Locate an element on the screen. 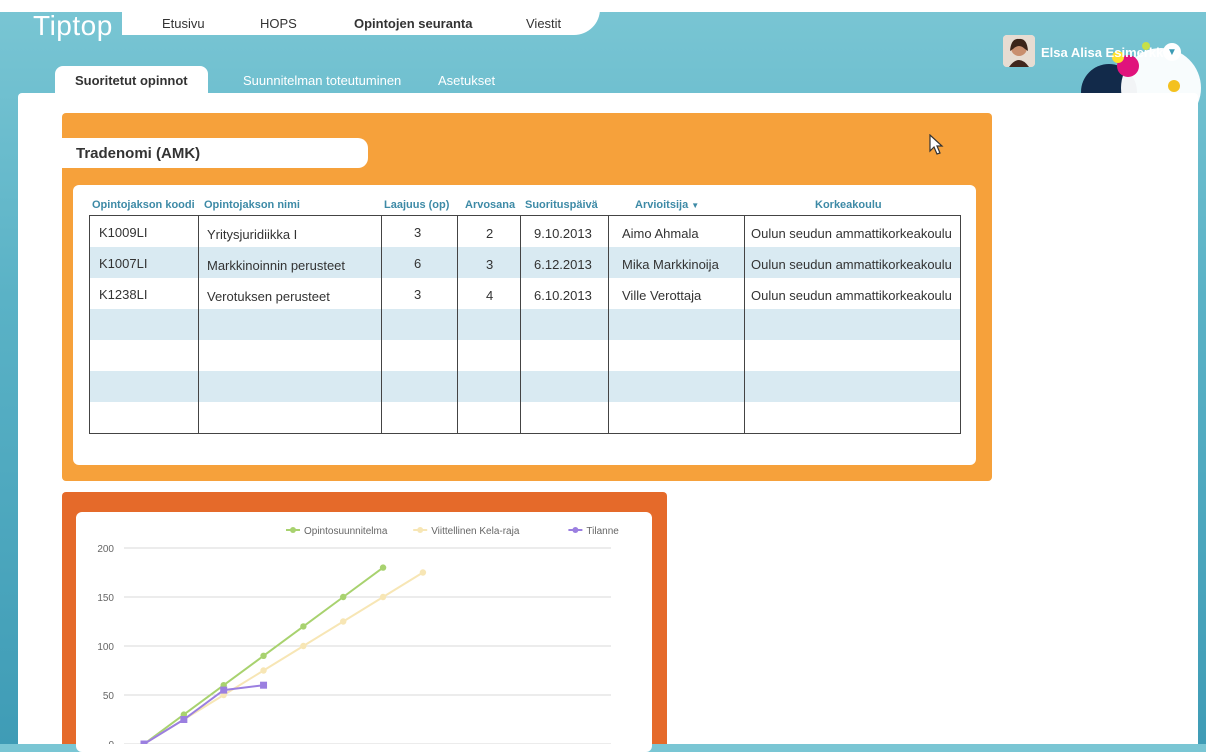 The width and height of the screenshot is (1206, 752). nav-viestit: Viestit is located at coordinates (543, 23).